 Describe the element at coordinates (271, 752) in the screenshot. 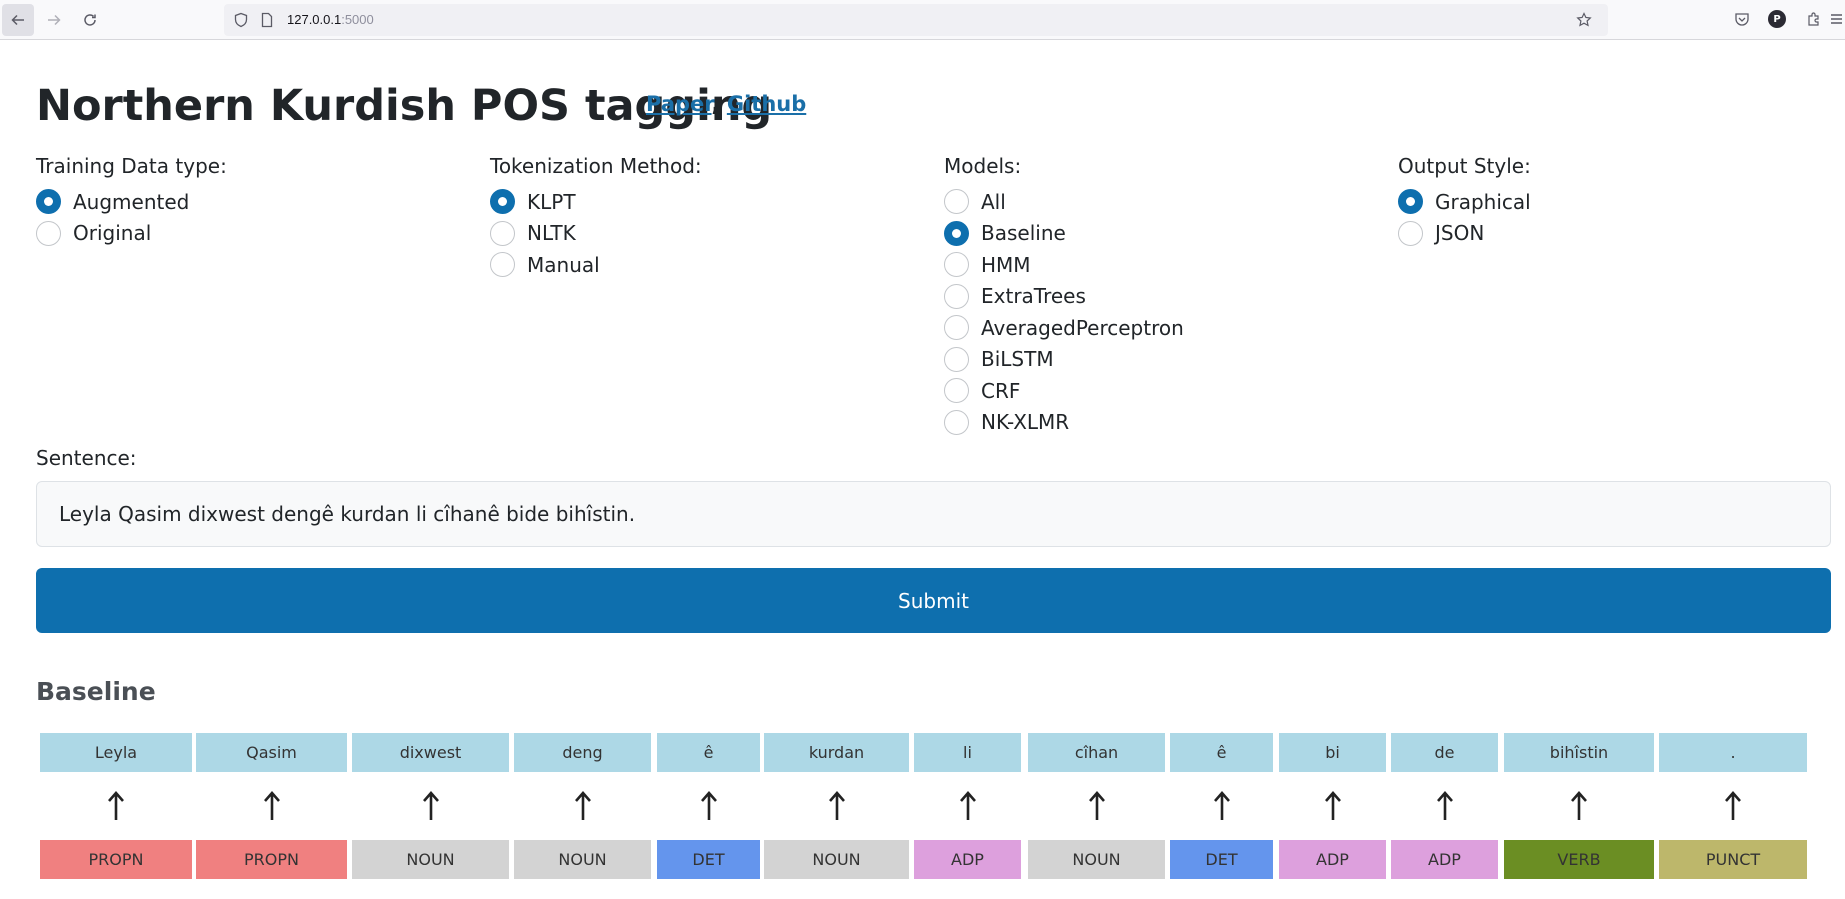

I see `token-box: Qasim` at that location.